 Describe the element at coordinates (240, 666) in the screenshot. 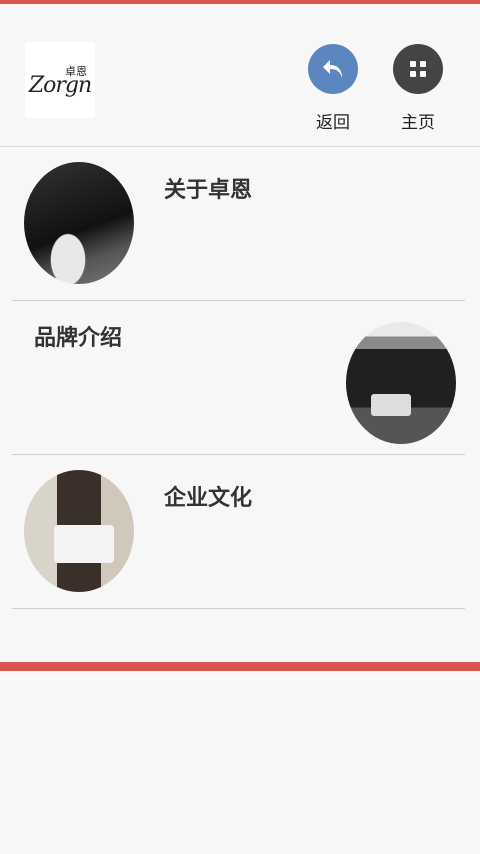

I see `bottom-accent-bar` at that location.